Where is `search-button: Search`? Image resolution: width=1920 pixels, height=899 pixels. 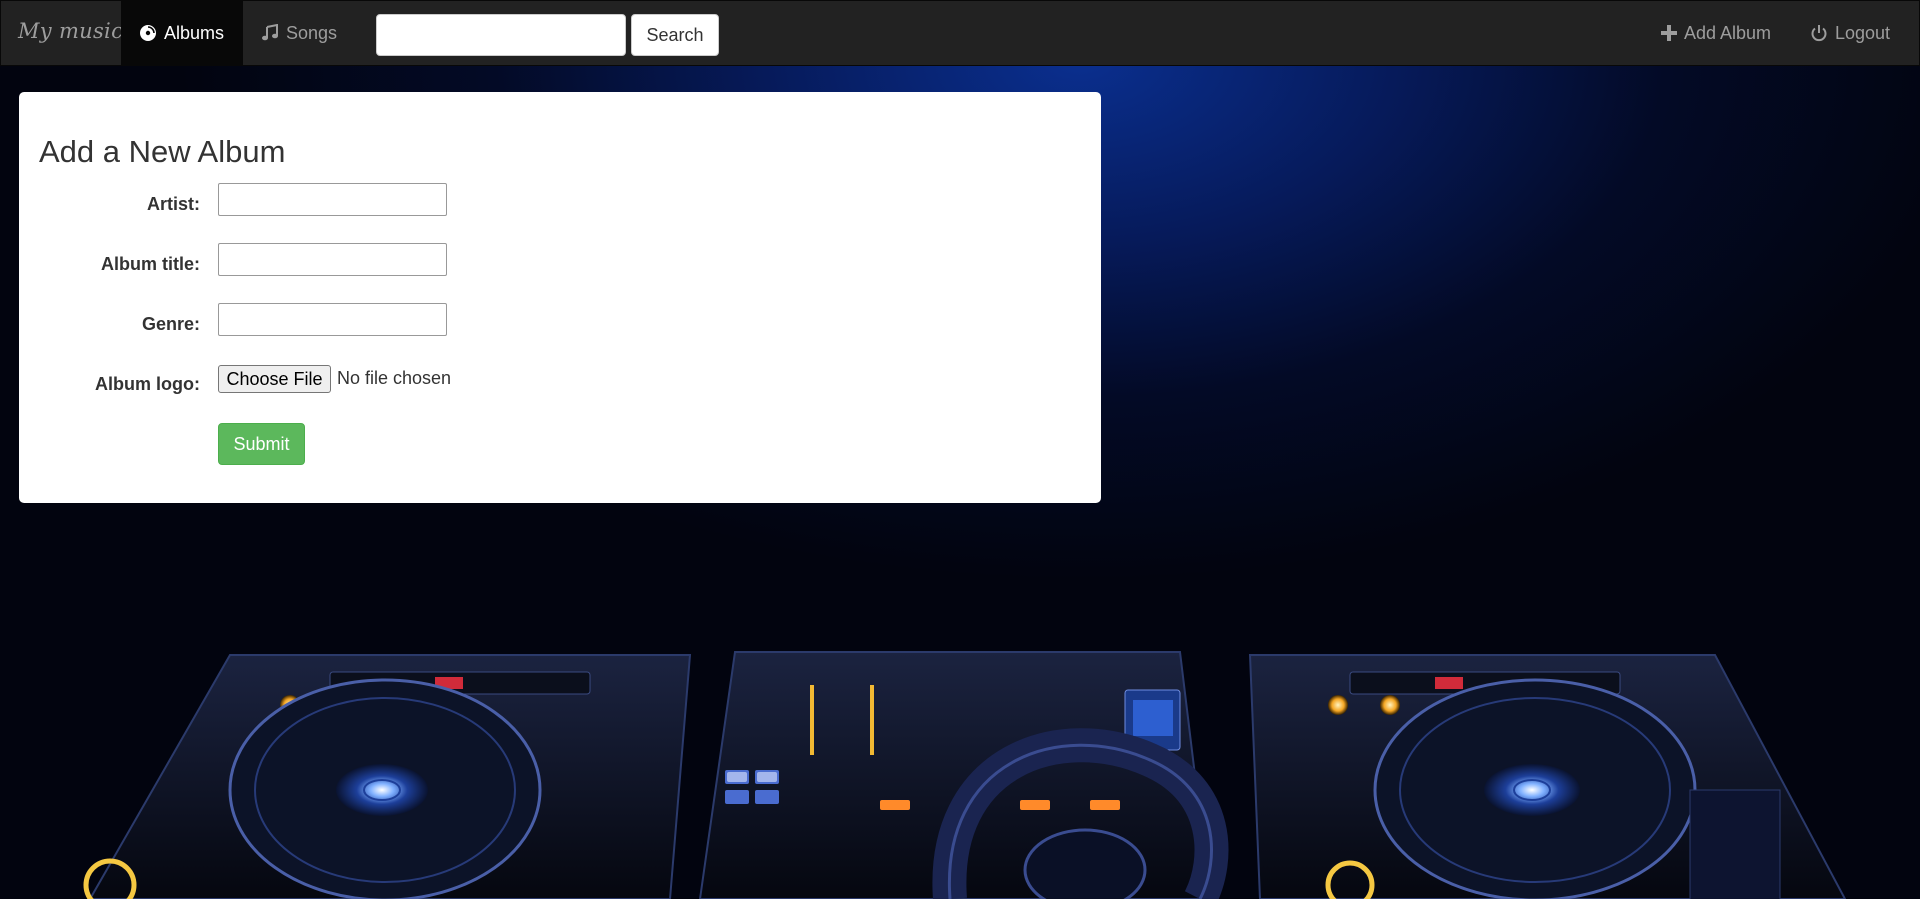 search-button: Search is located at coordinates (675, 35).